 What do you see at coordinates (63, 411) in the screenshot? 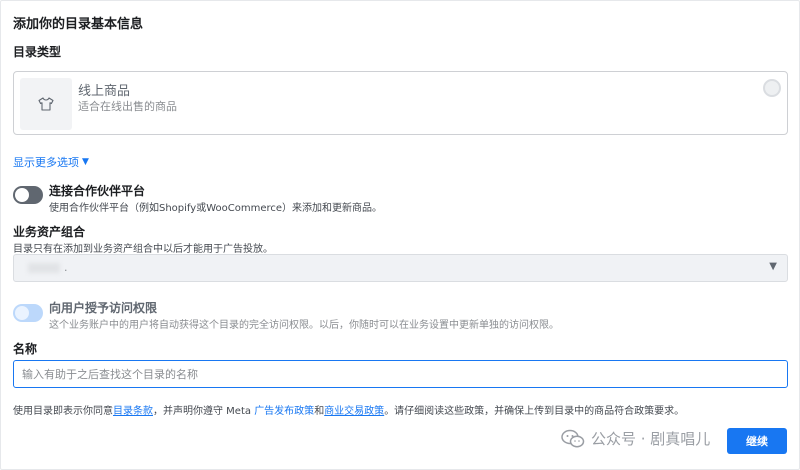
I see `terms-prefix: 使用目录即表示你同意` at bounding box center [63, 411].